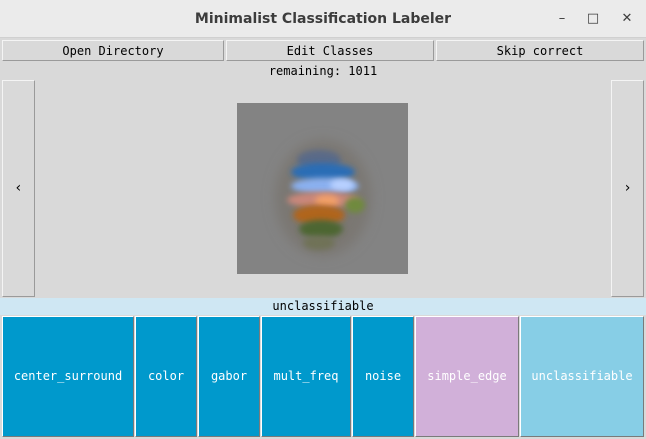 Image resolution: width=646 pixels, height=439 pixels. Describe the element at coordinates (229, 376) in the screenshot. I see `class-button-gabor: gabor` at that location.